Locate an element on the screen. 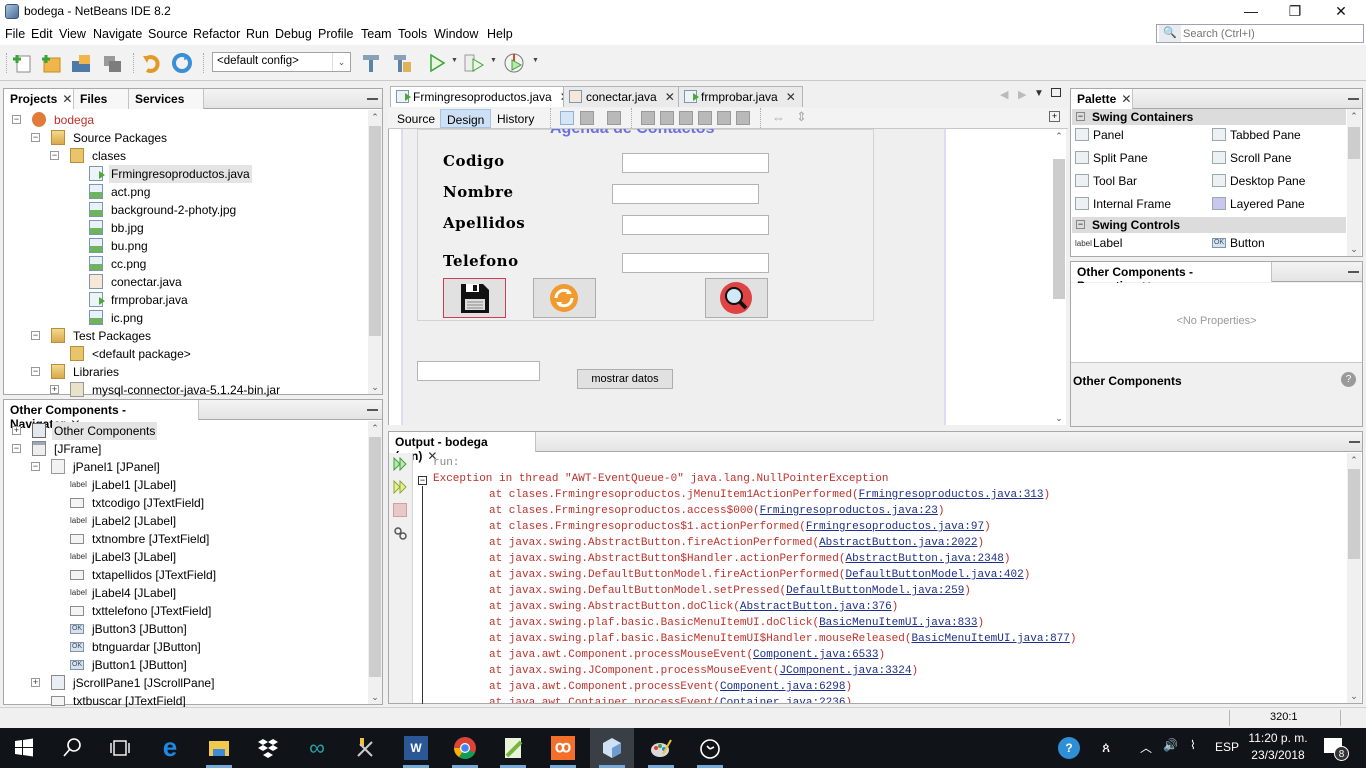 This screenshot has height=768, width=1366. edge-icon: e is located at coordinates (170, 747).